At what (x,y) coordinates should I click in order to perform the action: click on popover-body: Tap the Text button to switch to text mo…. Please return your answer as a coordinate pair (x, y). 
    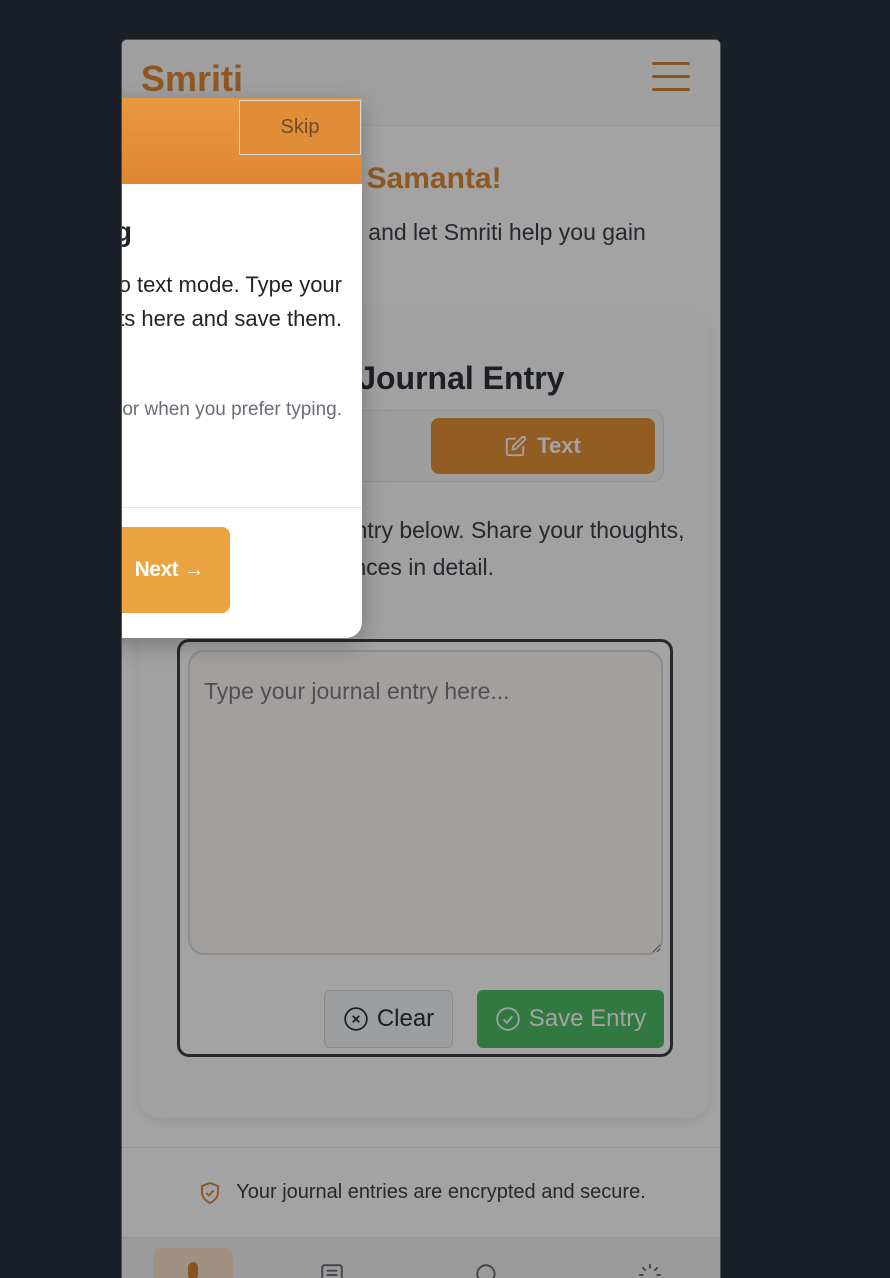
    Looking at the image, I should click on (232, 302).